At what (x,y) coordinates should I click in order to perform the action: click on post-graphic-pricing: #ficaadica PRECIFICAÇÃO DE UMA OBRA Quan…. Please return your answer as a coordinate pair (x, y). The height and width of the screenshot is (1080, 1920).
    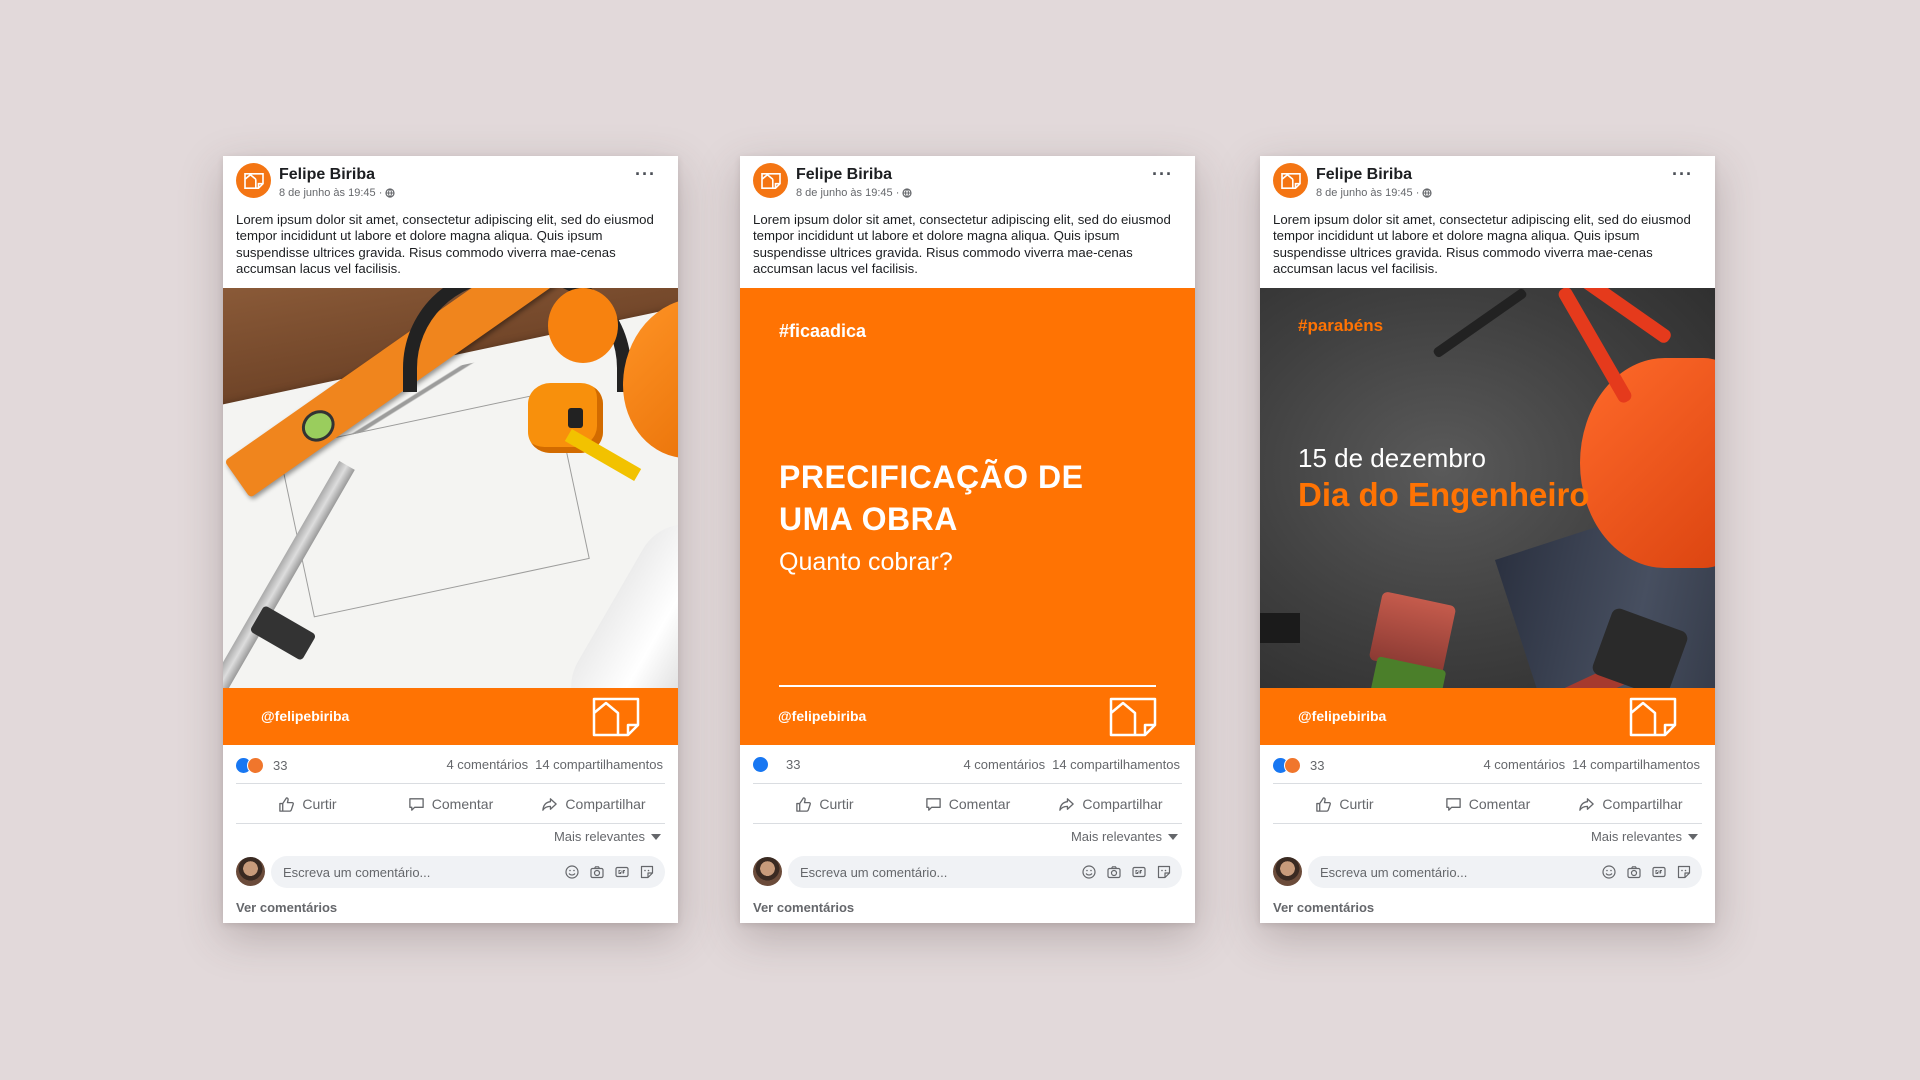
    Looking at the image, I should click on (967, 488).